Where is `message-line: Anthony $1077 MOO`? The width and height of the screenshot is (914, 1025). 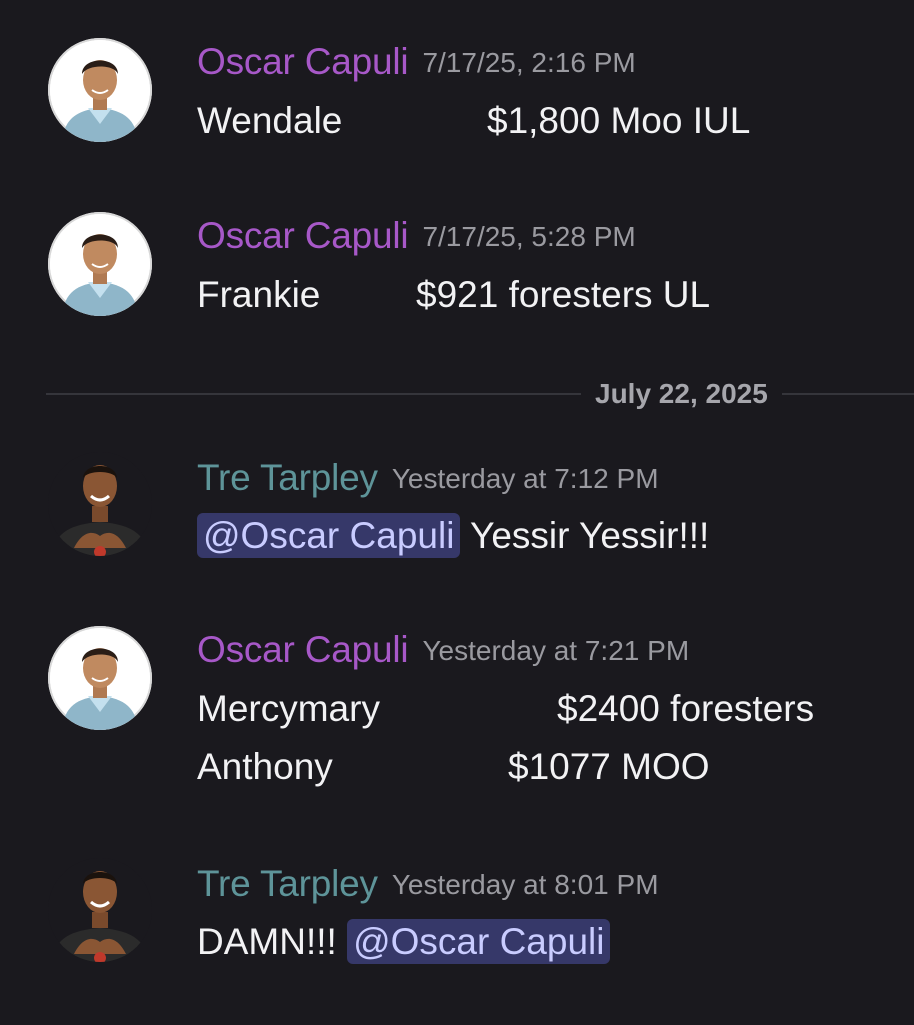
message-line: Anthony $1077 MOO is located at coordinates (453, 767).